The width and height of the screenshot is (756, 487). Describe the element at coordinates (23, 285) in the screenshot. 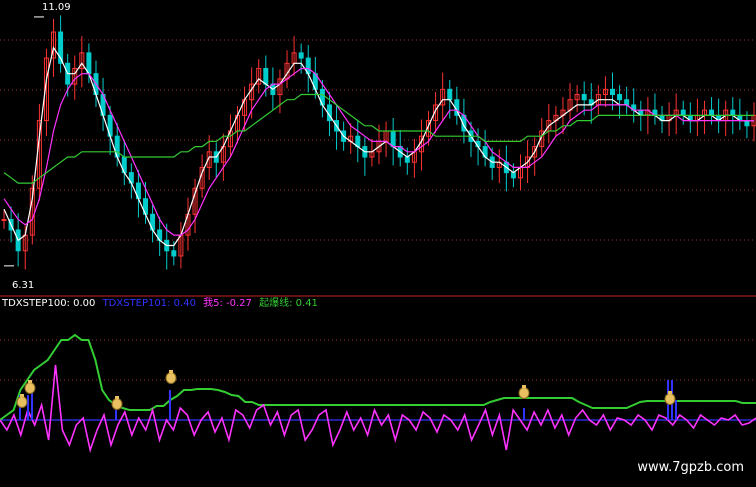

I see `low-price-label: 6.31` at that location.